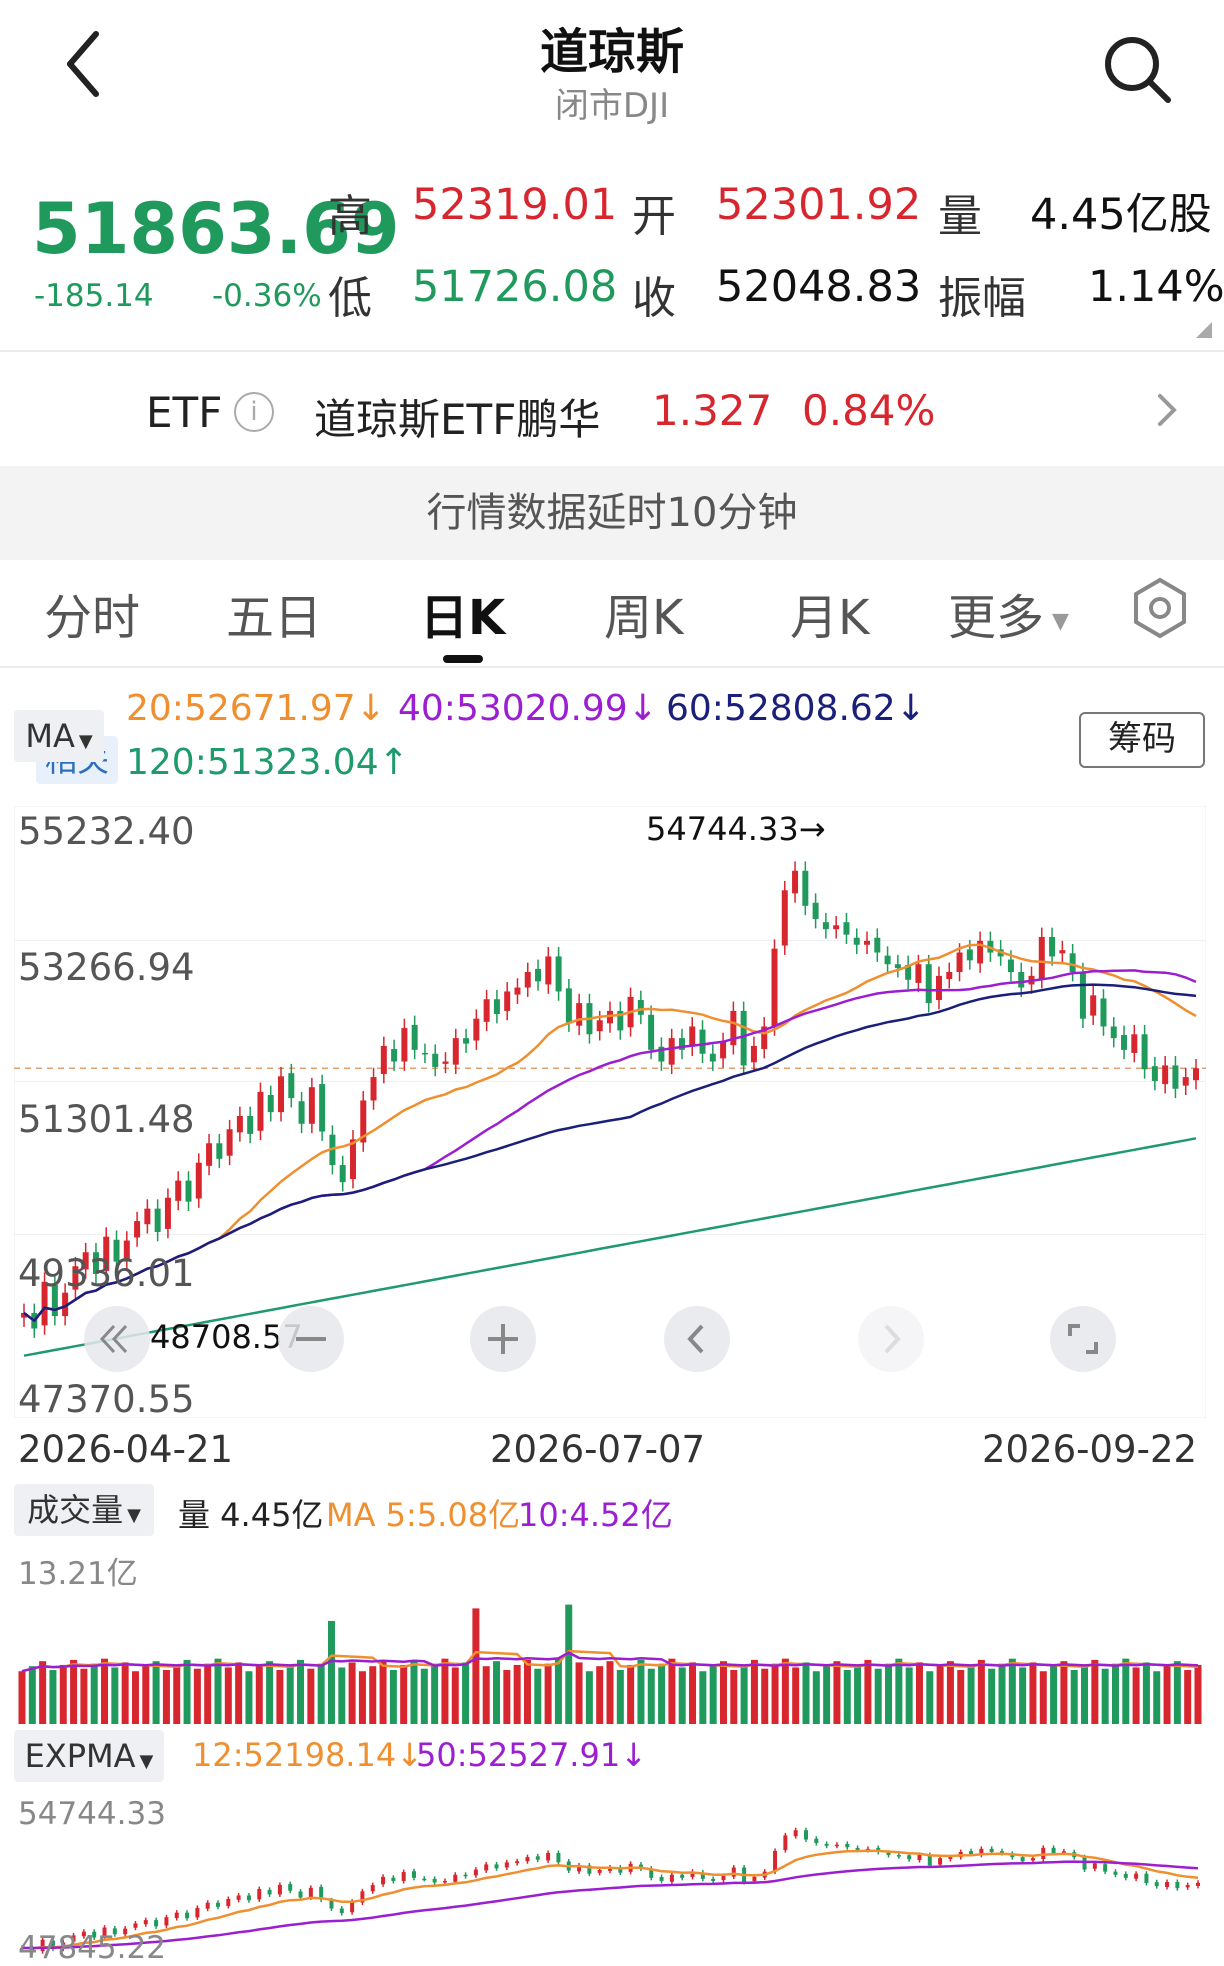 The image size is (1224, 1966). Describe the element at coordinates (254, 412) in the screenshot. I see `info-icon: i` at that location.